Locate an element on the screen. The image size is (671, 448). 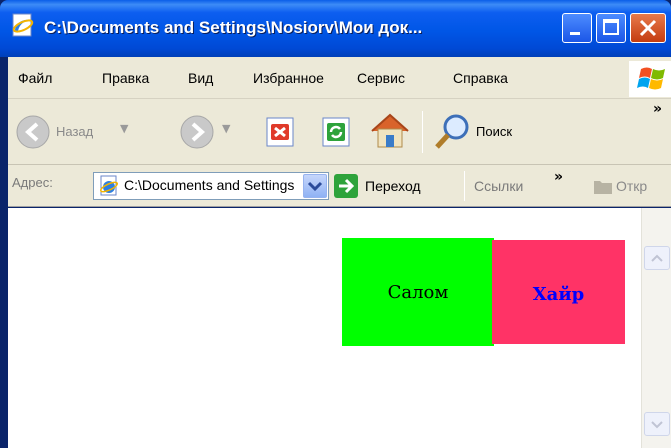
menu-help: Справка is located at coordinates (480, 78).